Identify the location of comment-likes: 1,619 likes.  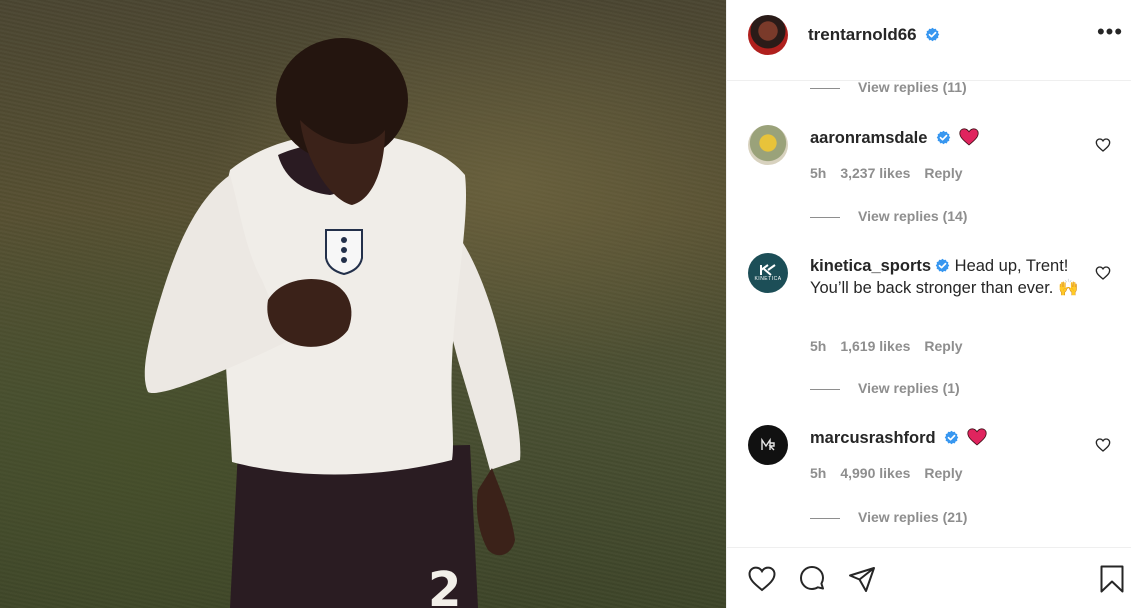
(875, 346).